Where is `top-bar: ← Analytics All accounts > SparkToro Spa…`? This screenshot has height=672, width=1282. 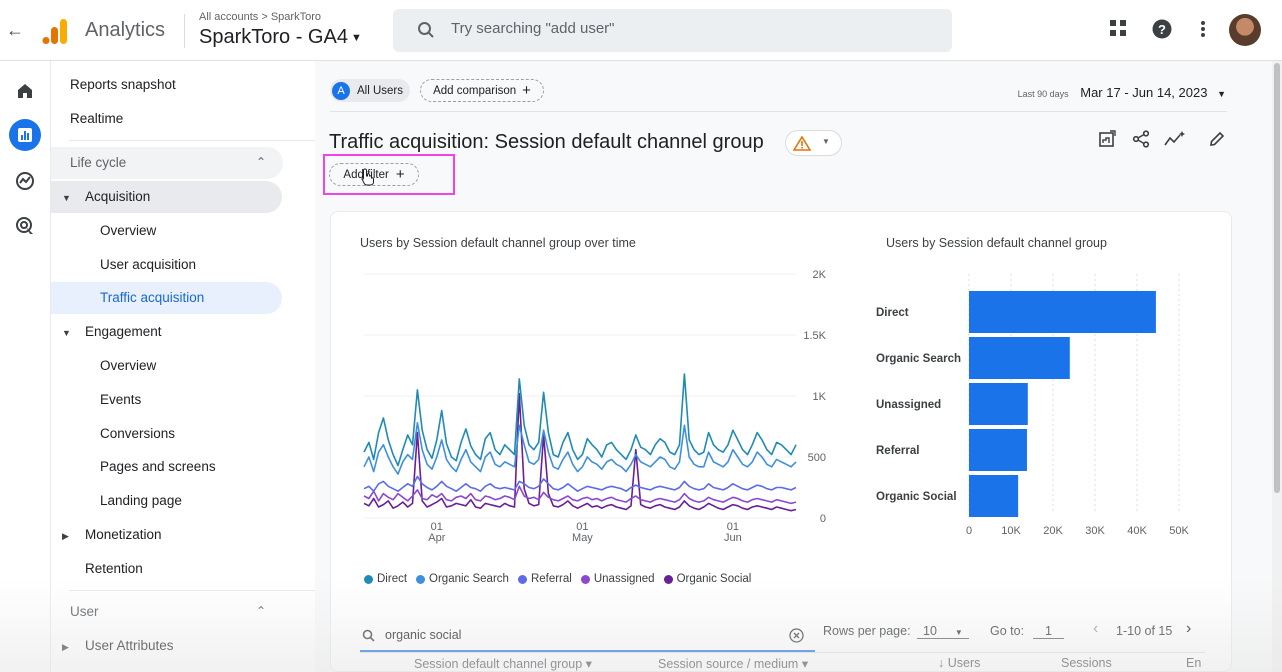
top-bar: ← Analytics All accounts > SparkToro Spa… is located at coordinates (641, 30).